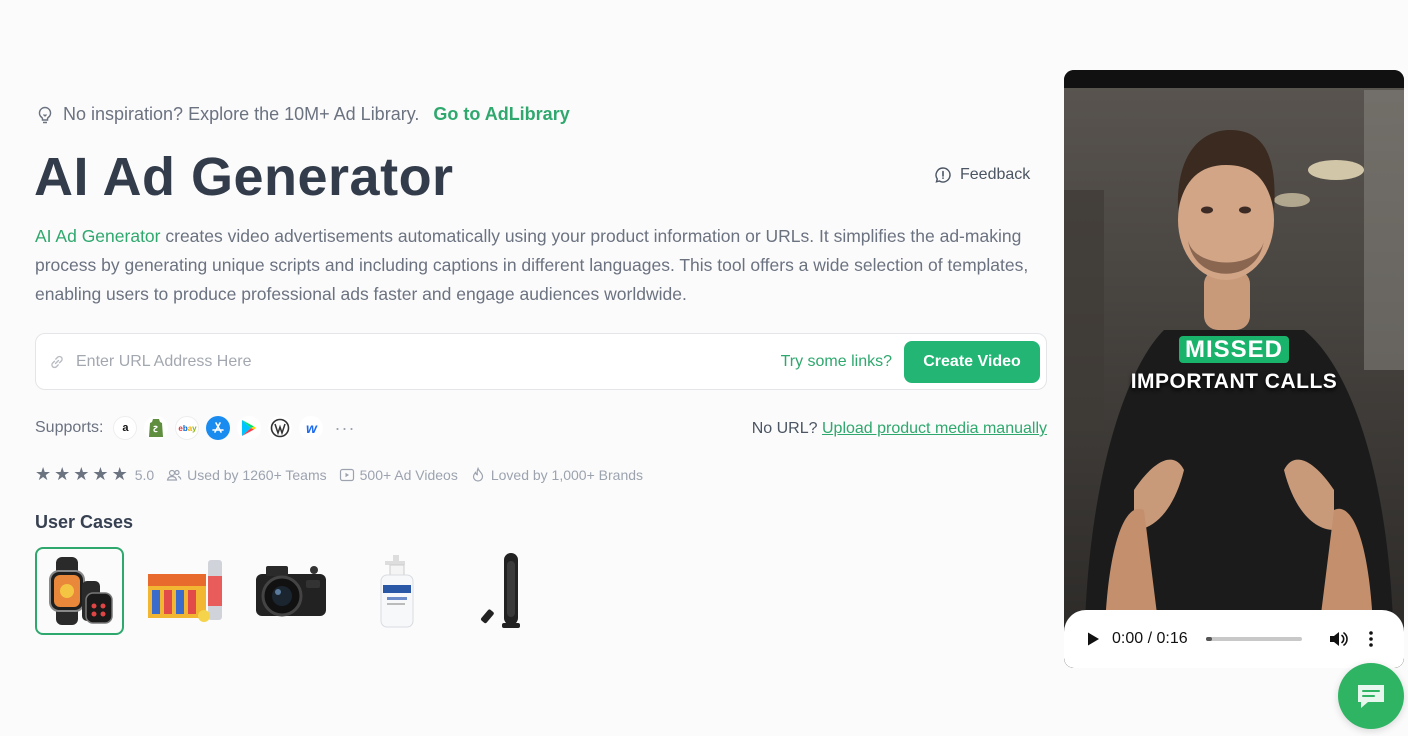 The width and height of the screenshot is (1408, 736). I want to click on more-platforms-icon: ···, so click(344, 428).